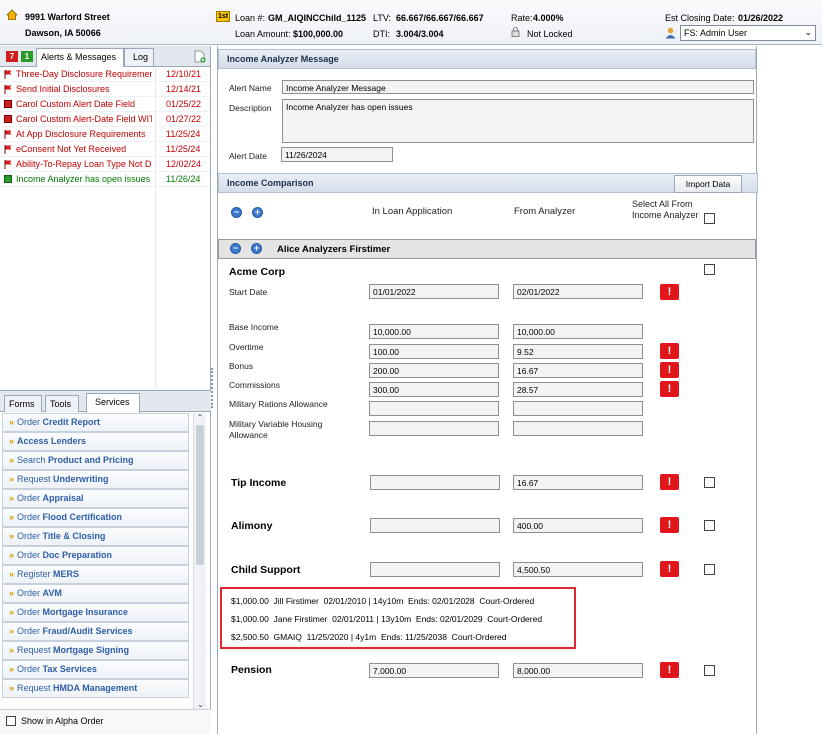  What do you see at coordinates (12, 650) in the screenshot?
I see `arrow-right-icon: »` at bounding box center [12, 650].